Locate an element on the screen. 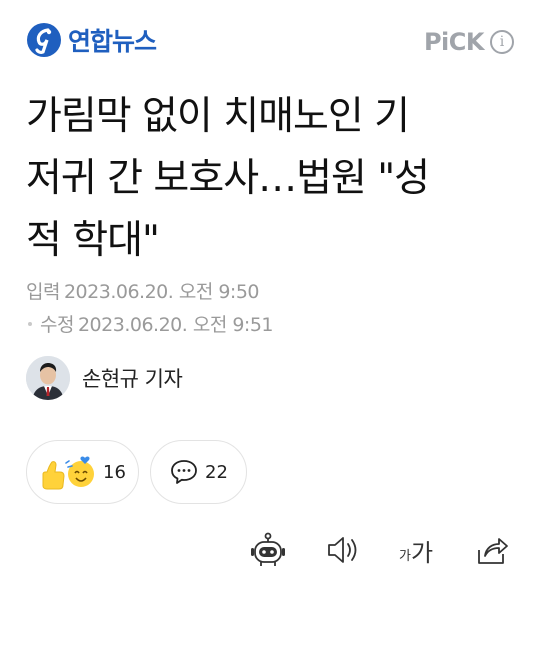  input-datetime: 입력 2023.06.20. 오전 9:50 is located at coordinates (143, 290).